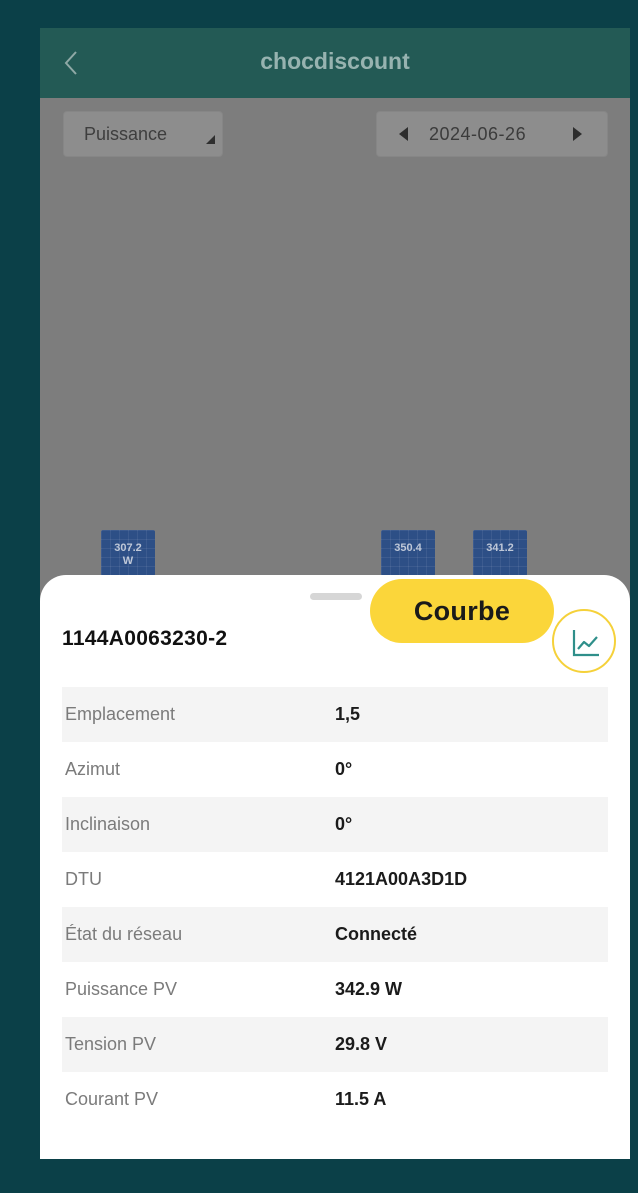  Describe the element at coordinates (401, 879) in the screenshot. I see `detail-value: 4121A00A3D1D` at that location.